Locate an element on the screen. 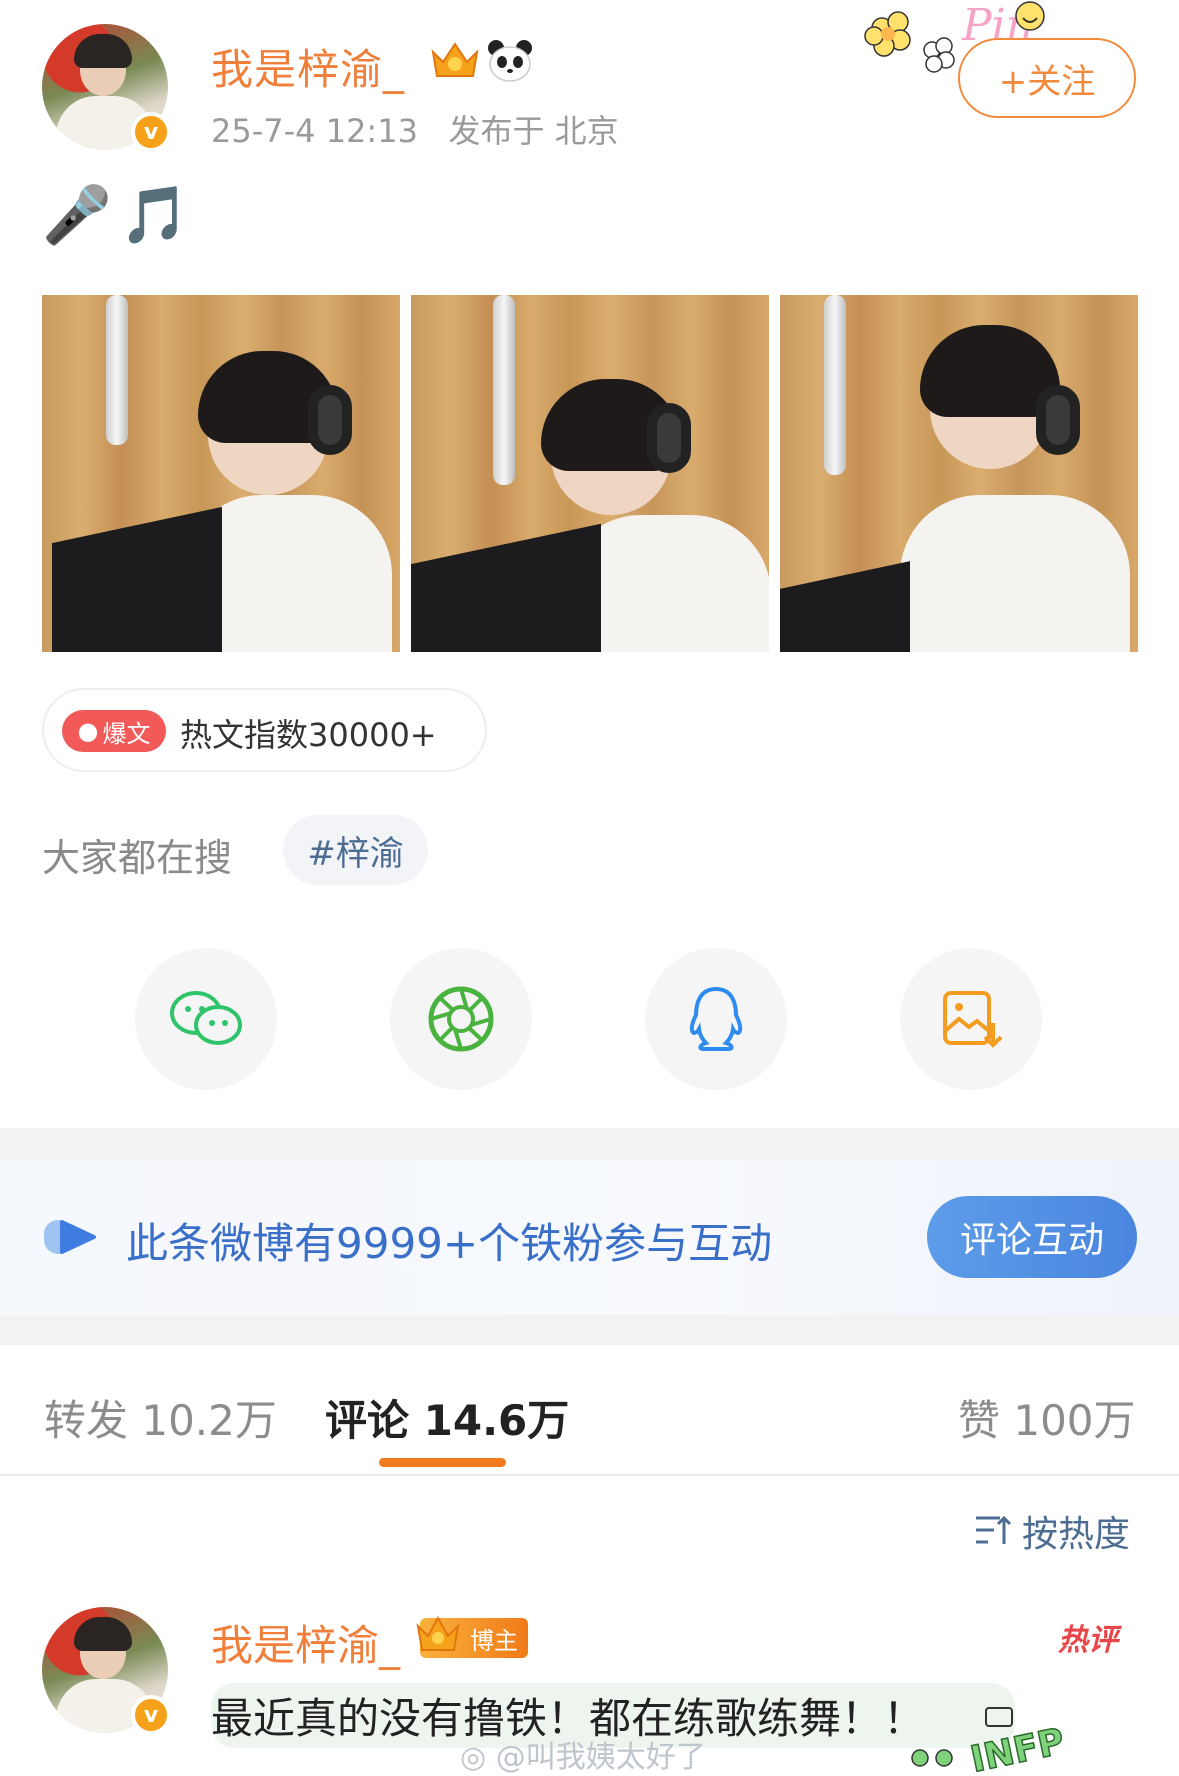 The width and height of the screenshot is (1179, 1776). watermark-text: @叫我姨太好了 is located at coordinates (600, 1757).